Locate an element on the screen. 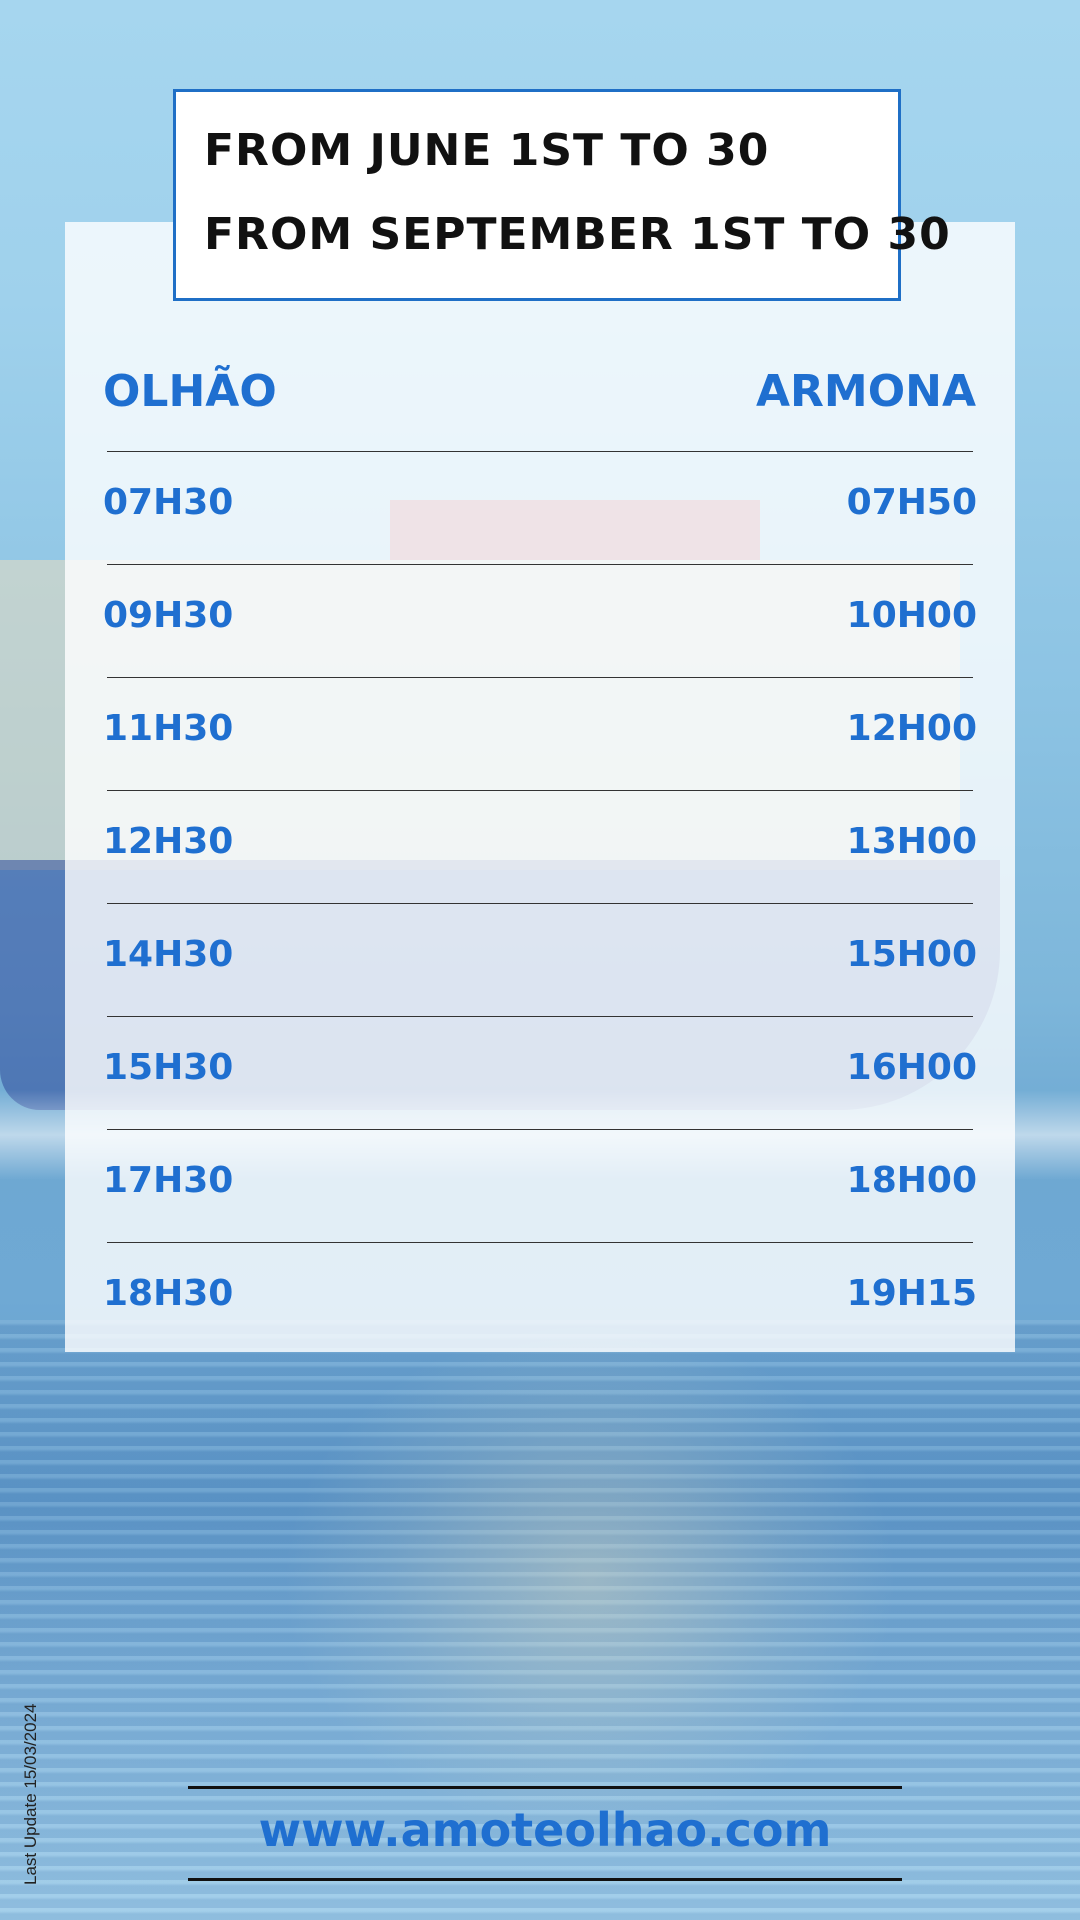 This screenshot has height=1920, width=1080. last-update-note: Last Update 15/03/2024 is located at coordinates (30, 1794).